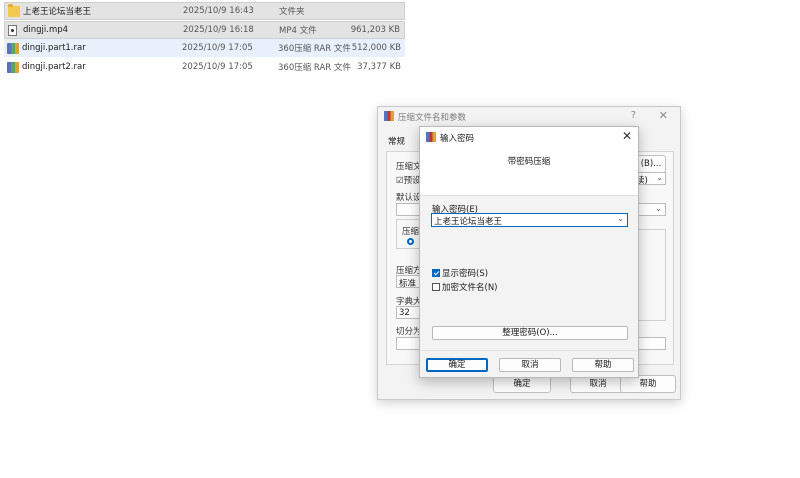  I want to click on split-label: 切分为, so click(409, 332).